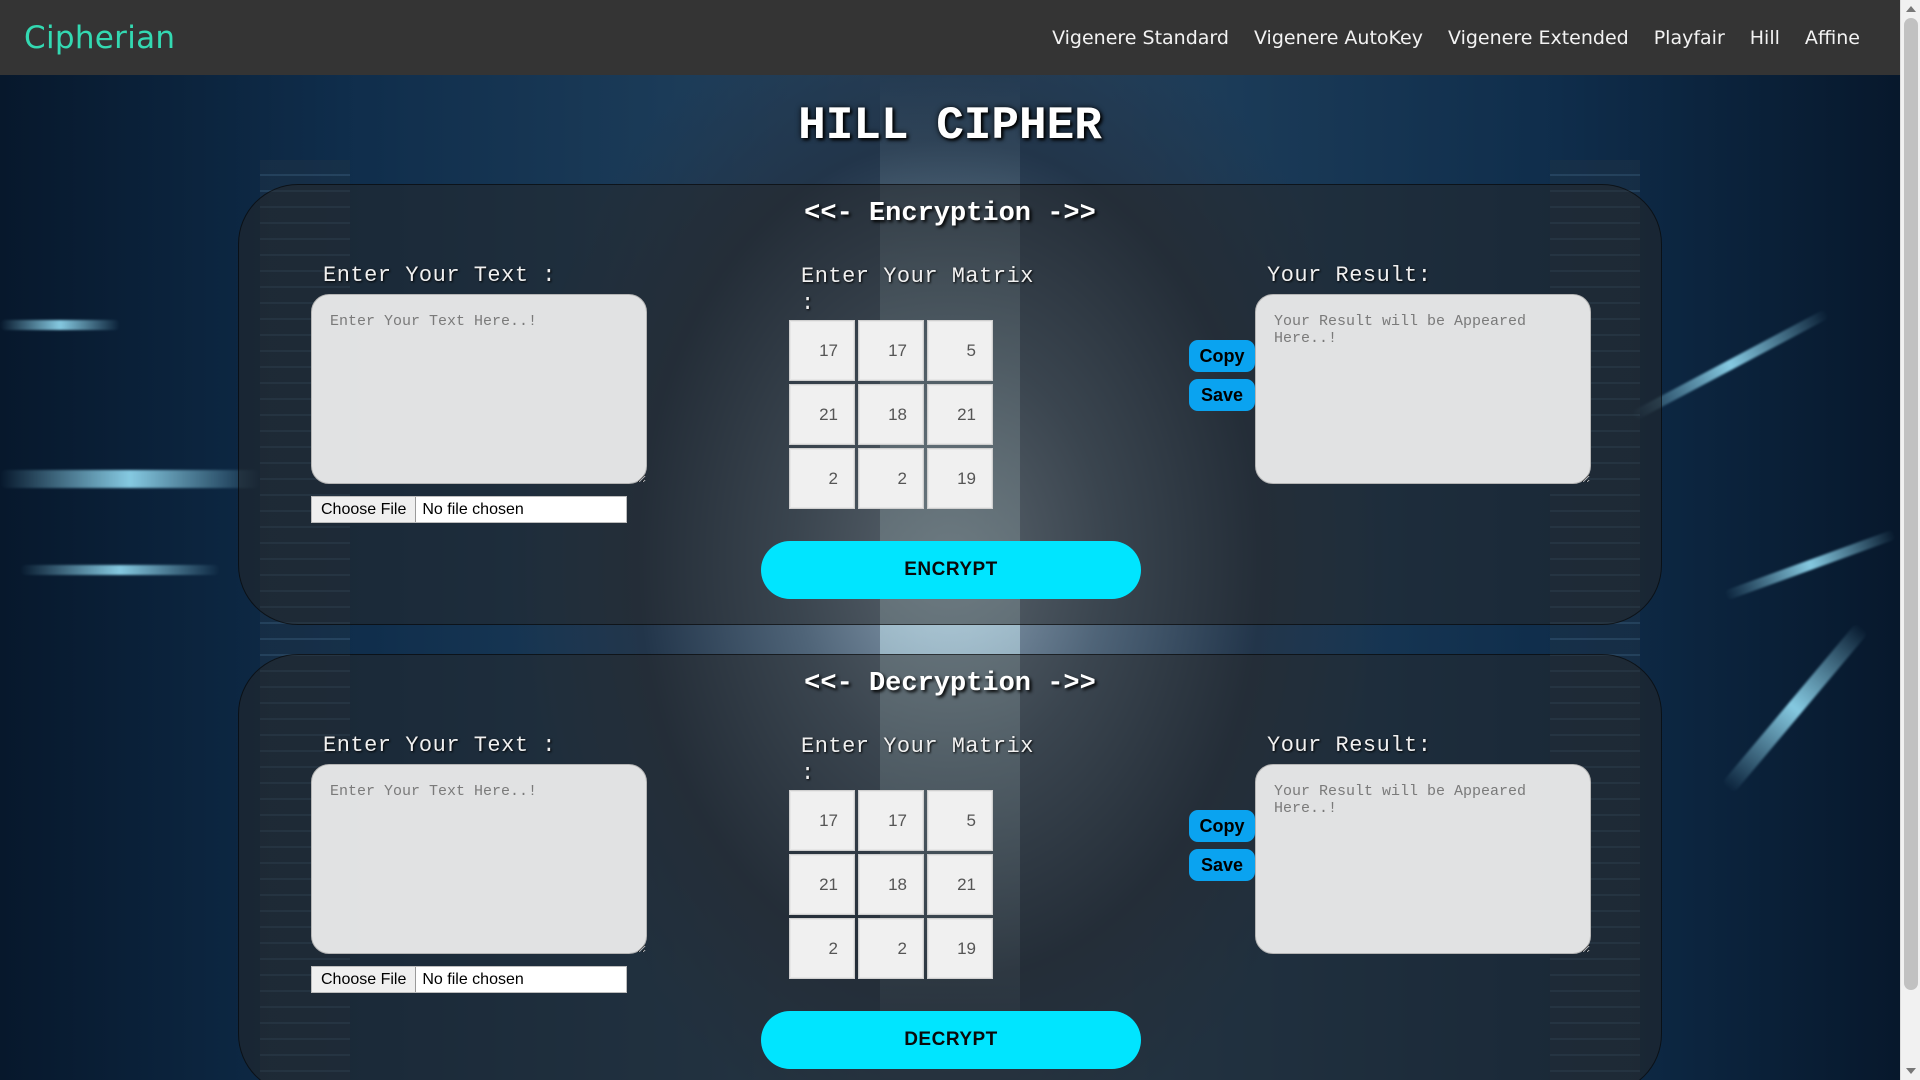  What do you see at coordinates (1222, 356) in the screenshot?
I see `encryption-copy-button: Copy` at bounding box center [1222, 356].